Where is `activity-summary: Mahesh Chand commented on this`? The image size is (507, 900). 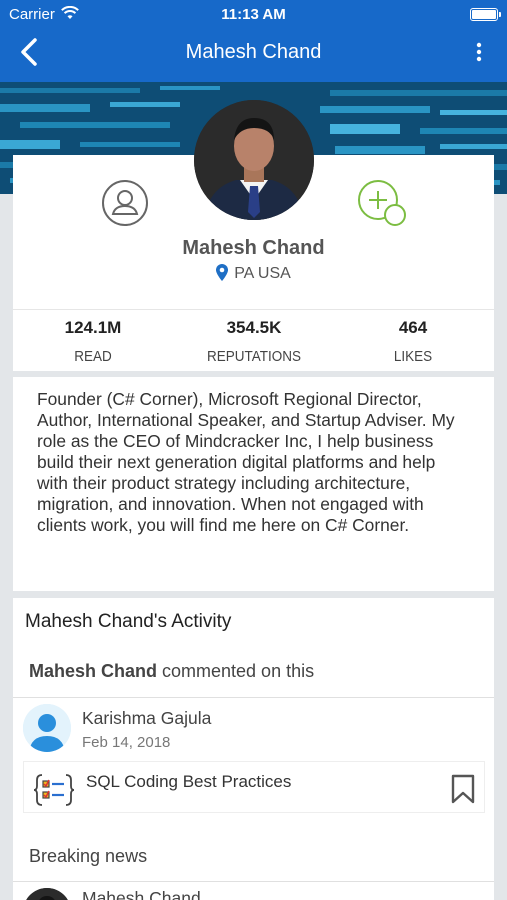 activity-summary: Mahesh Chand commented on this is located at coordinates (171, 671).